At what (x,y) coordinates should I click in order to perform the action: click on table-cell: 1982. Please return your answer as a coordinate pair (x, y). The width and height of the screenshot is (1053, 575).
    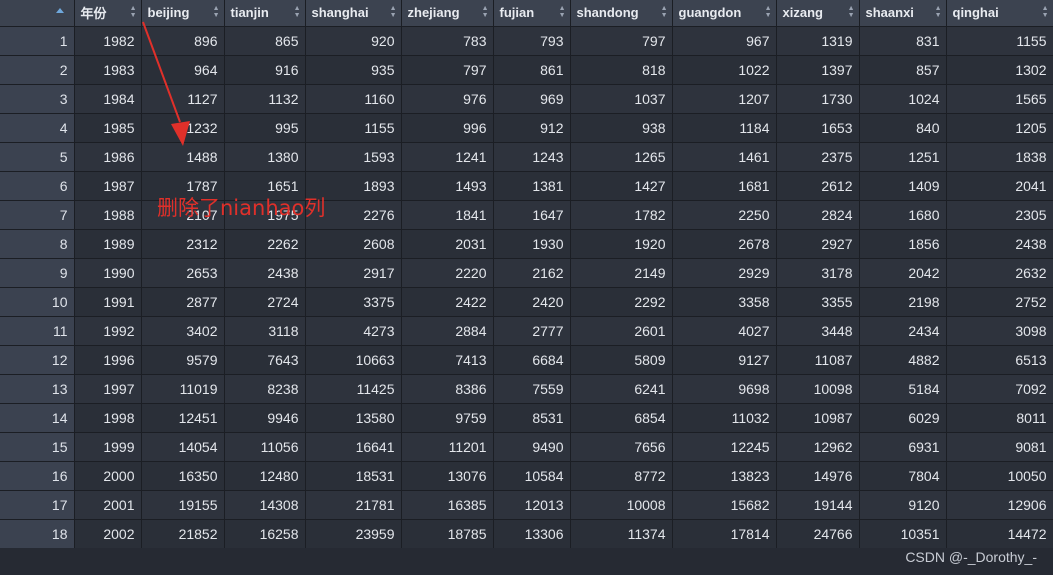
    Looking at the image, I should click on (108, 41).